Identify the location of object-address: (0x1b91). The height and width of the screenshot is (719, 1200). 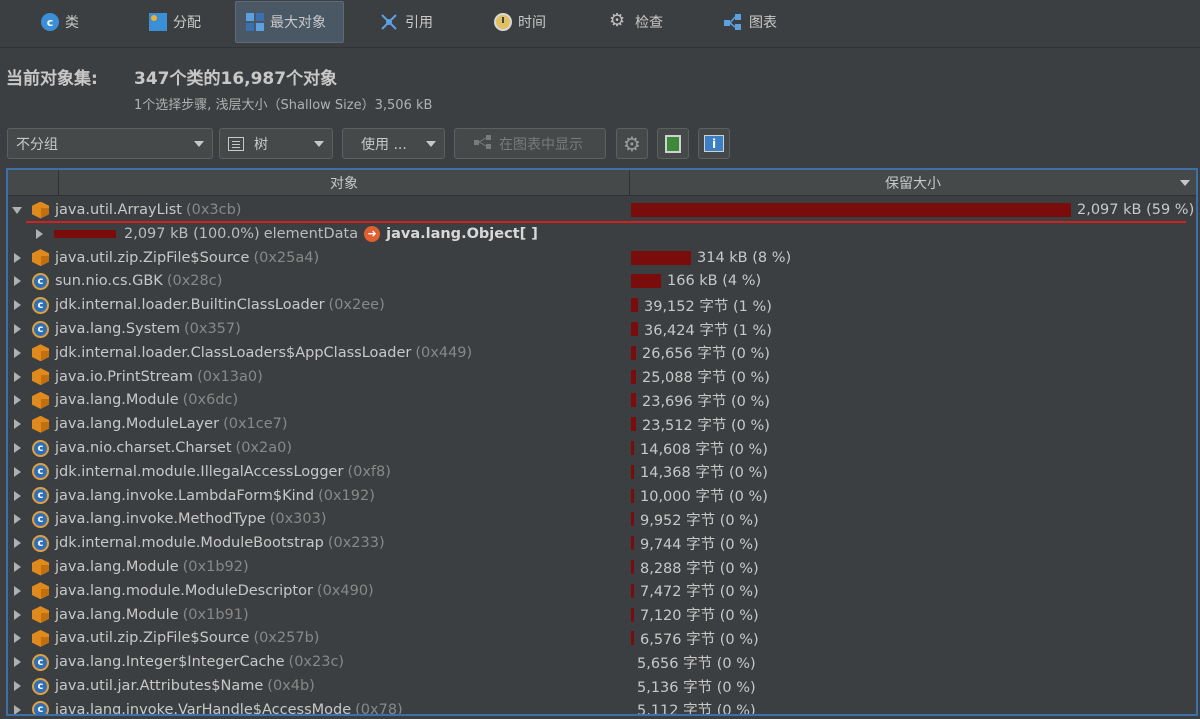
(215, 614).